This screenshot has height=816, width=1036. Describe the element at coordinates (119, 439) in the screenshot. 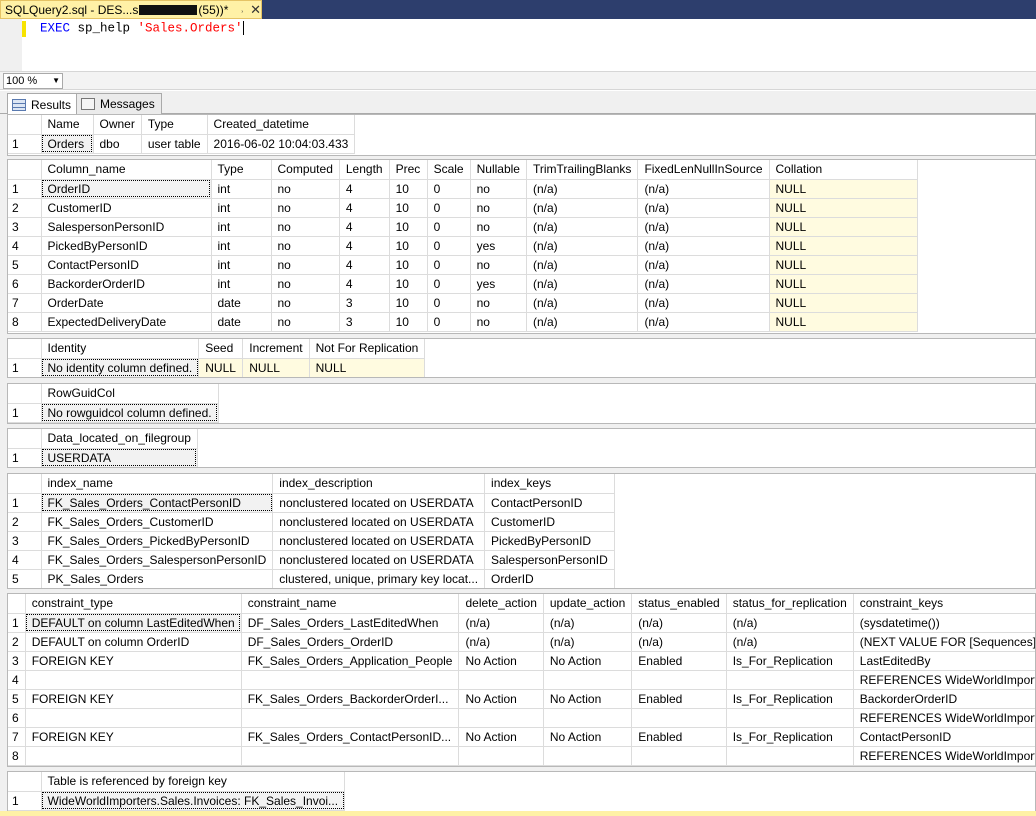

I see `column-header: Data_located_on_filegroup` at that location.